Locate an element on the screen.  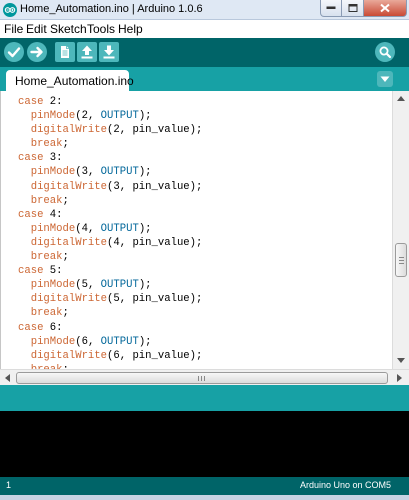
scroll-right-button is located at coordinates (400, 378).